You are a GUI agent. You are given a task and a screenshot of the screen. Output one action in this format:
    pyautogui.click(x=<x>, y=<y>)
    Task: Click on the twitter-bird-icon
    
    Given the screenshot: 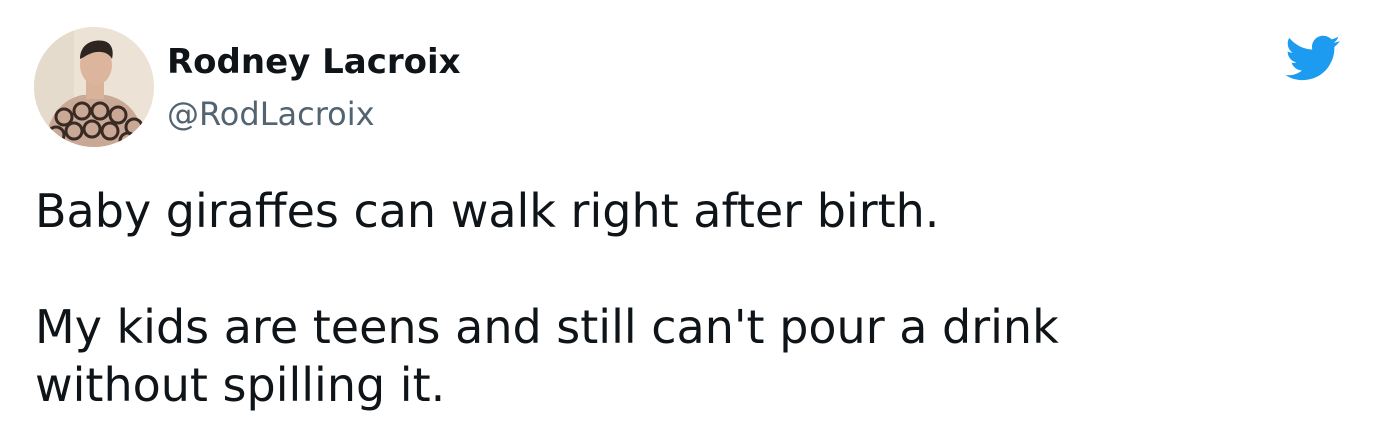 What is the action you would take?
    pyautogui.click(x=1312, y=58)
    